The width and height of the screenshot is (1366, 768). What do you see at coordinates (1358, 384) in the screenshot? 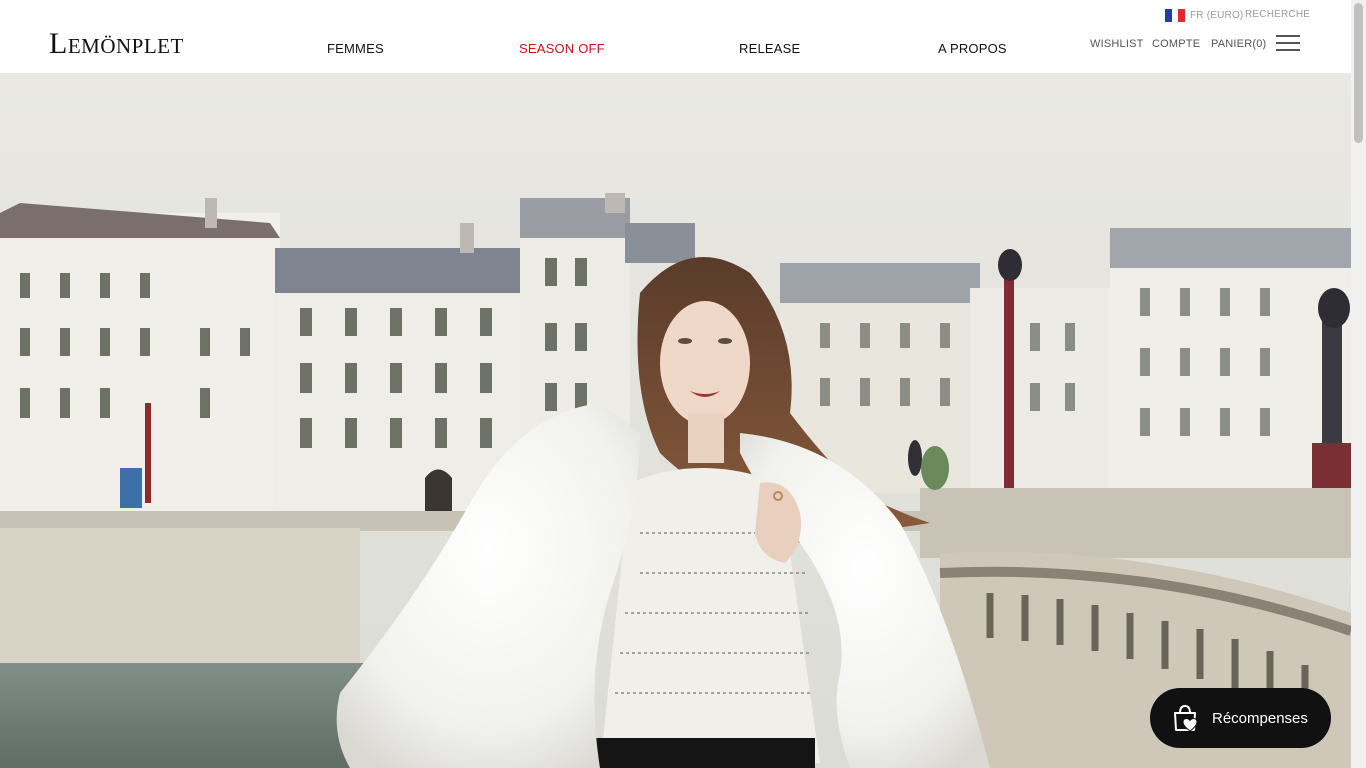
I see `page-scrollbar` at bounding box center [1358, 384].